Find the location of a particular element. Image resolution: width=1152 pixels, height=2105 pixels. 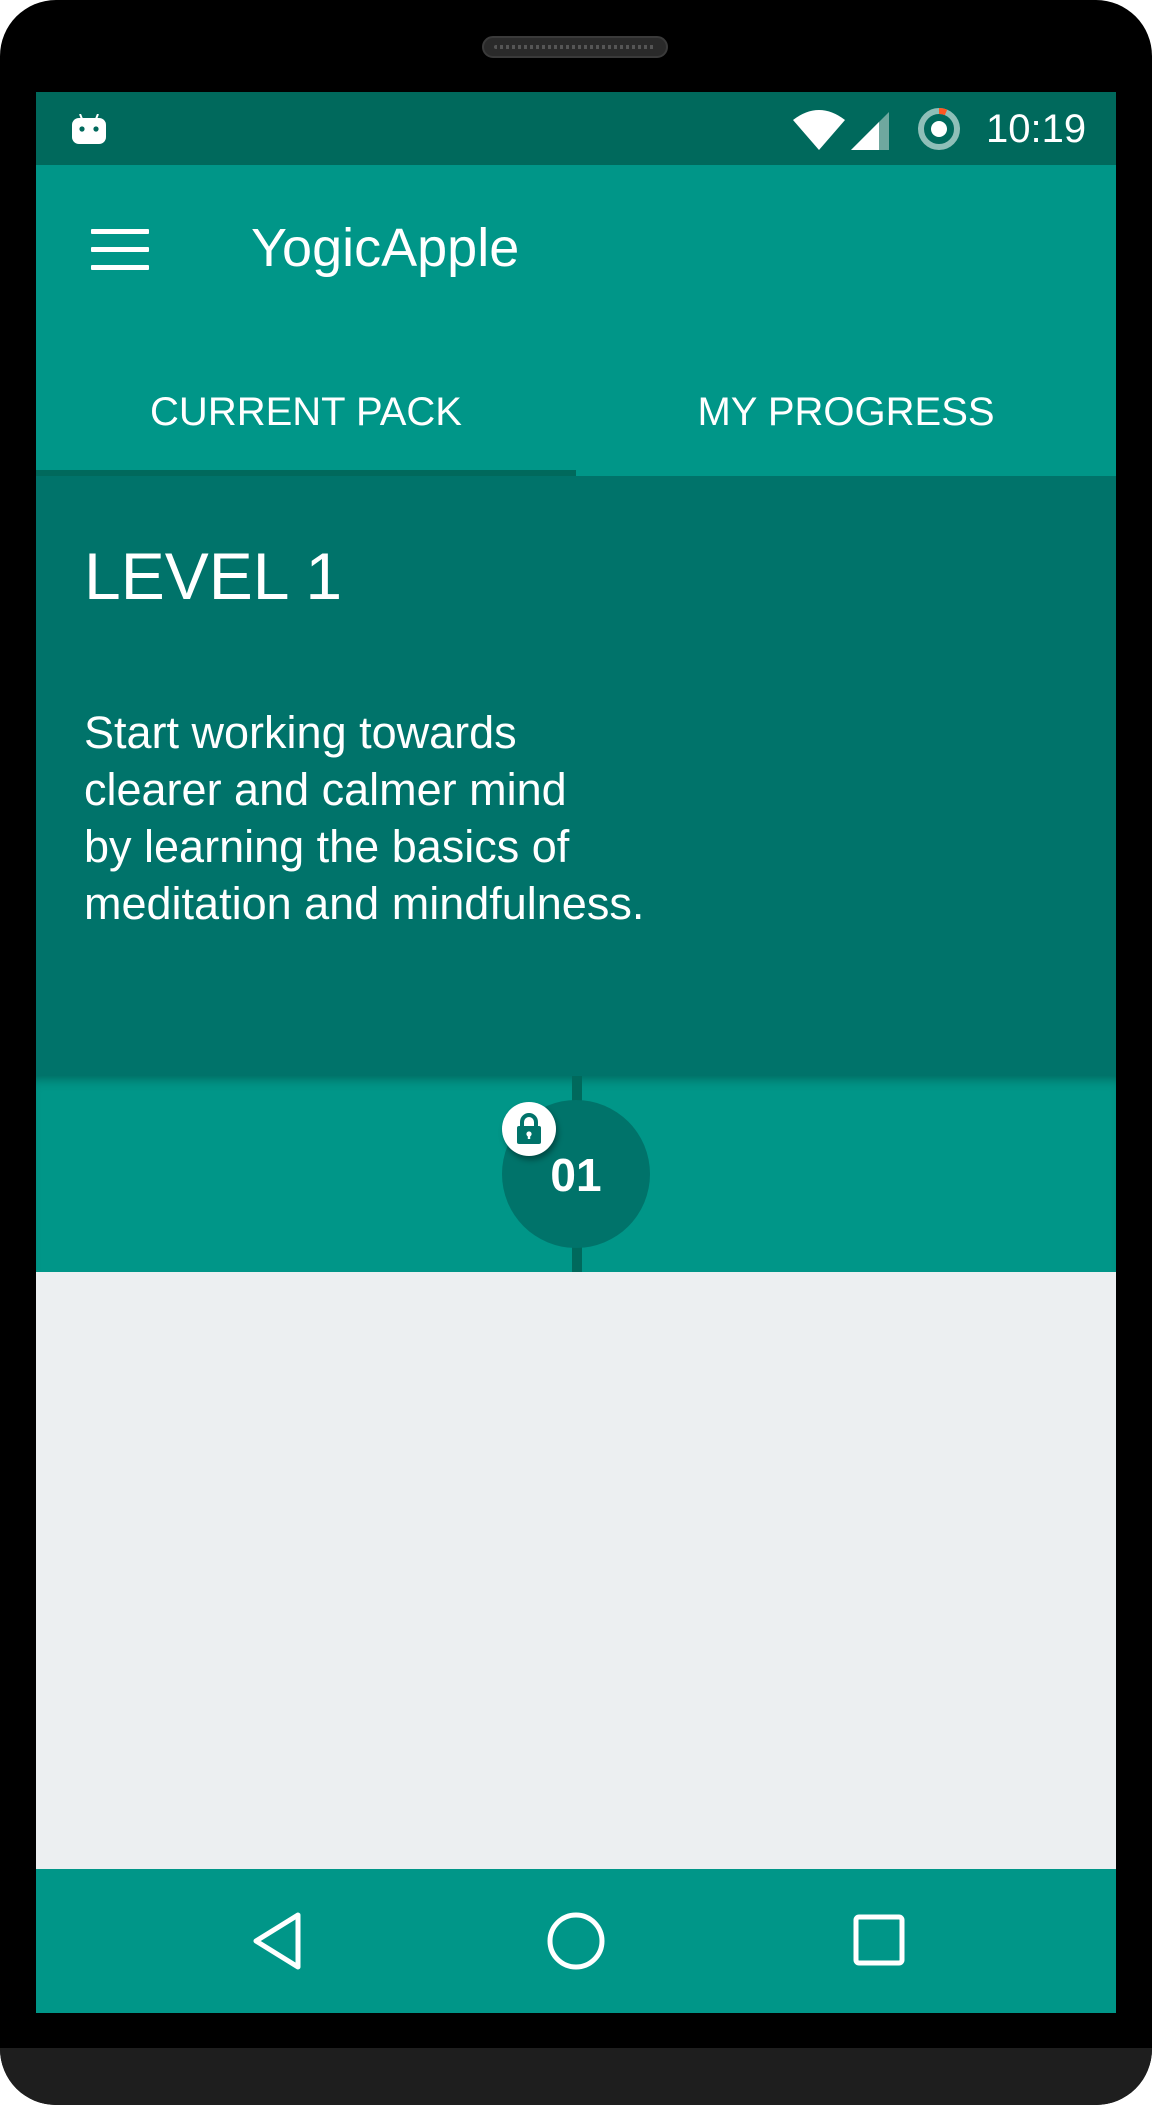

status-bar: 10:19 is located at coordinates (576, 128).